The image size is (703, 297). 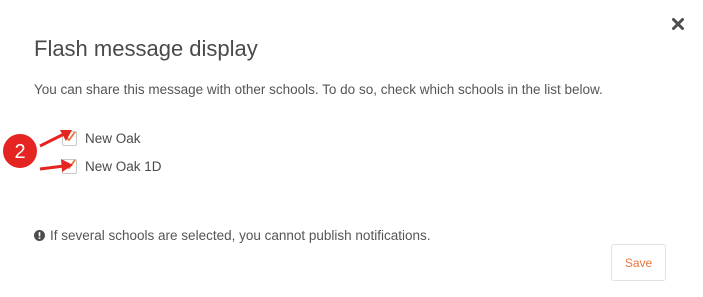 What do you see at coordinates (113, 138) in the screenshot?
I see `school-label: New Oak` at bounding box center [113, 138].